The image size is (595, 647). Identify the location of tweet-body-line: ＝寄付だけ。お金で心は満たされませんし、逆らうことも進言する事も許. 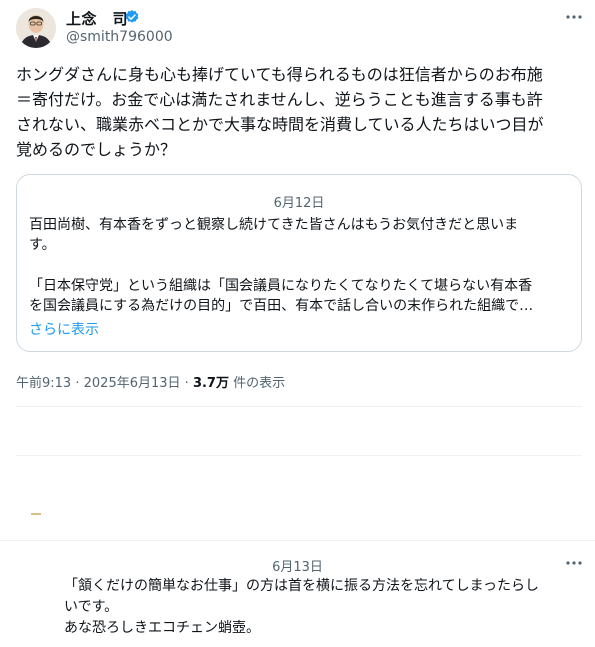
(279, 99).